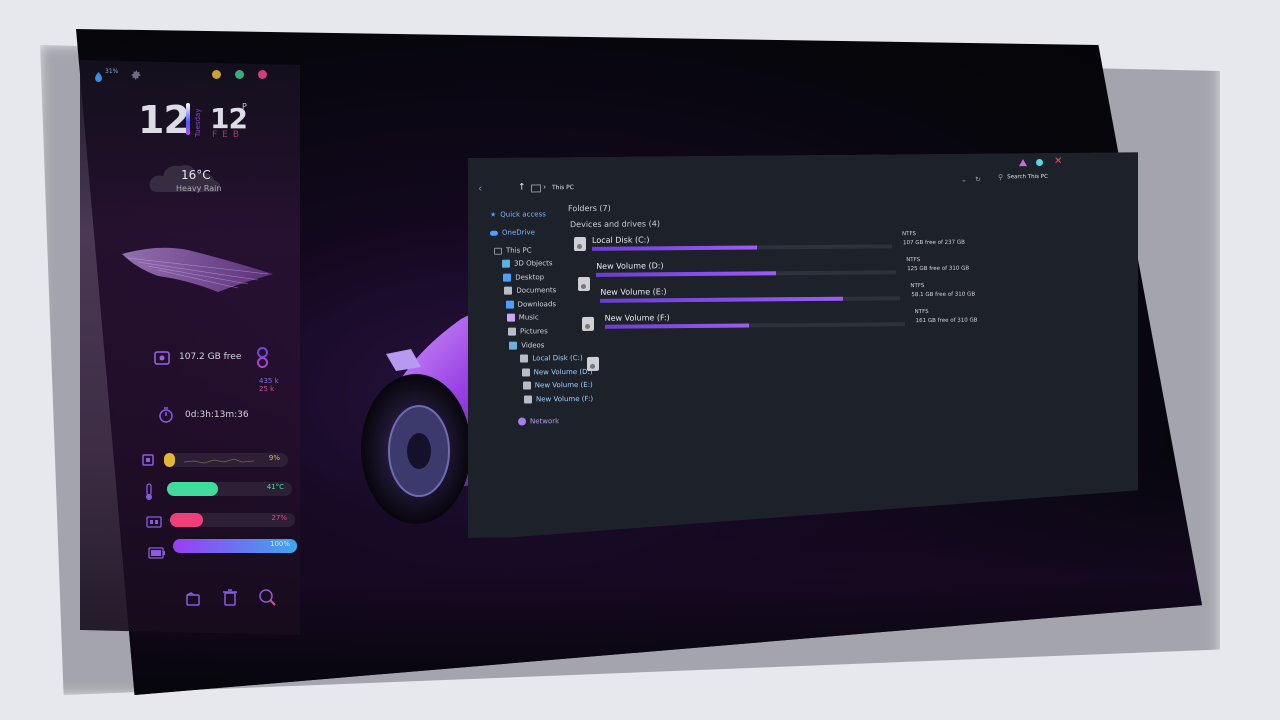 The image size is (1280, 720). Describe the element at coordinates (534, 331) in the screenshot. I see `nav-item-label: Pictures` at that location.